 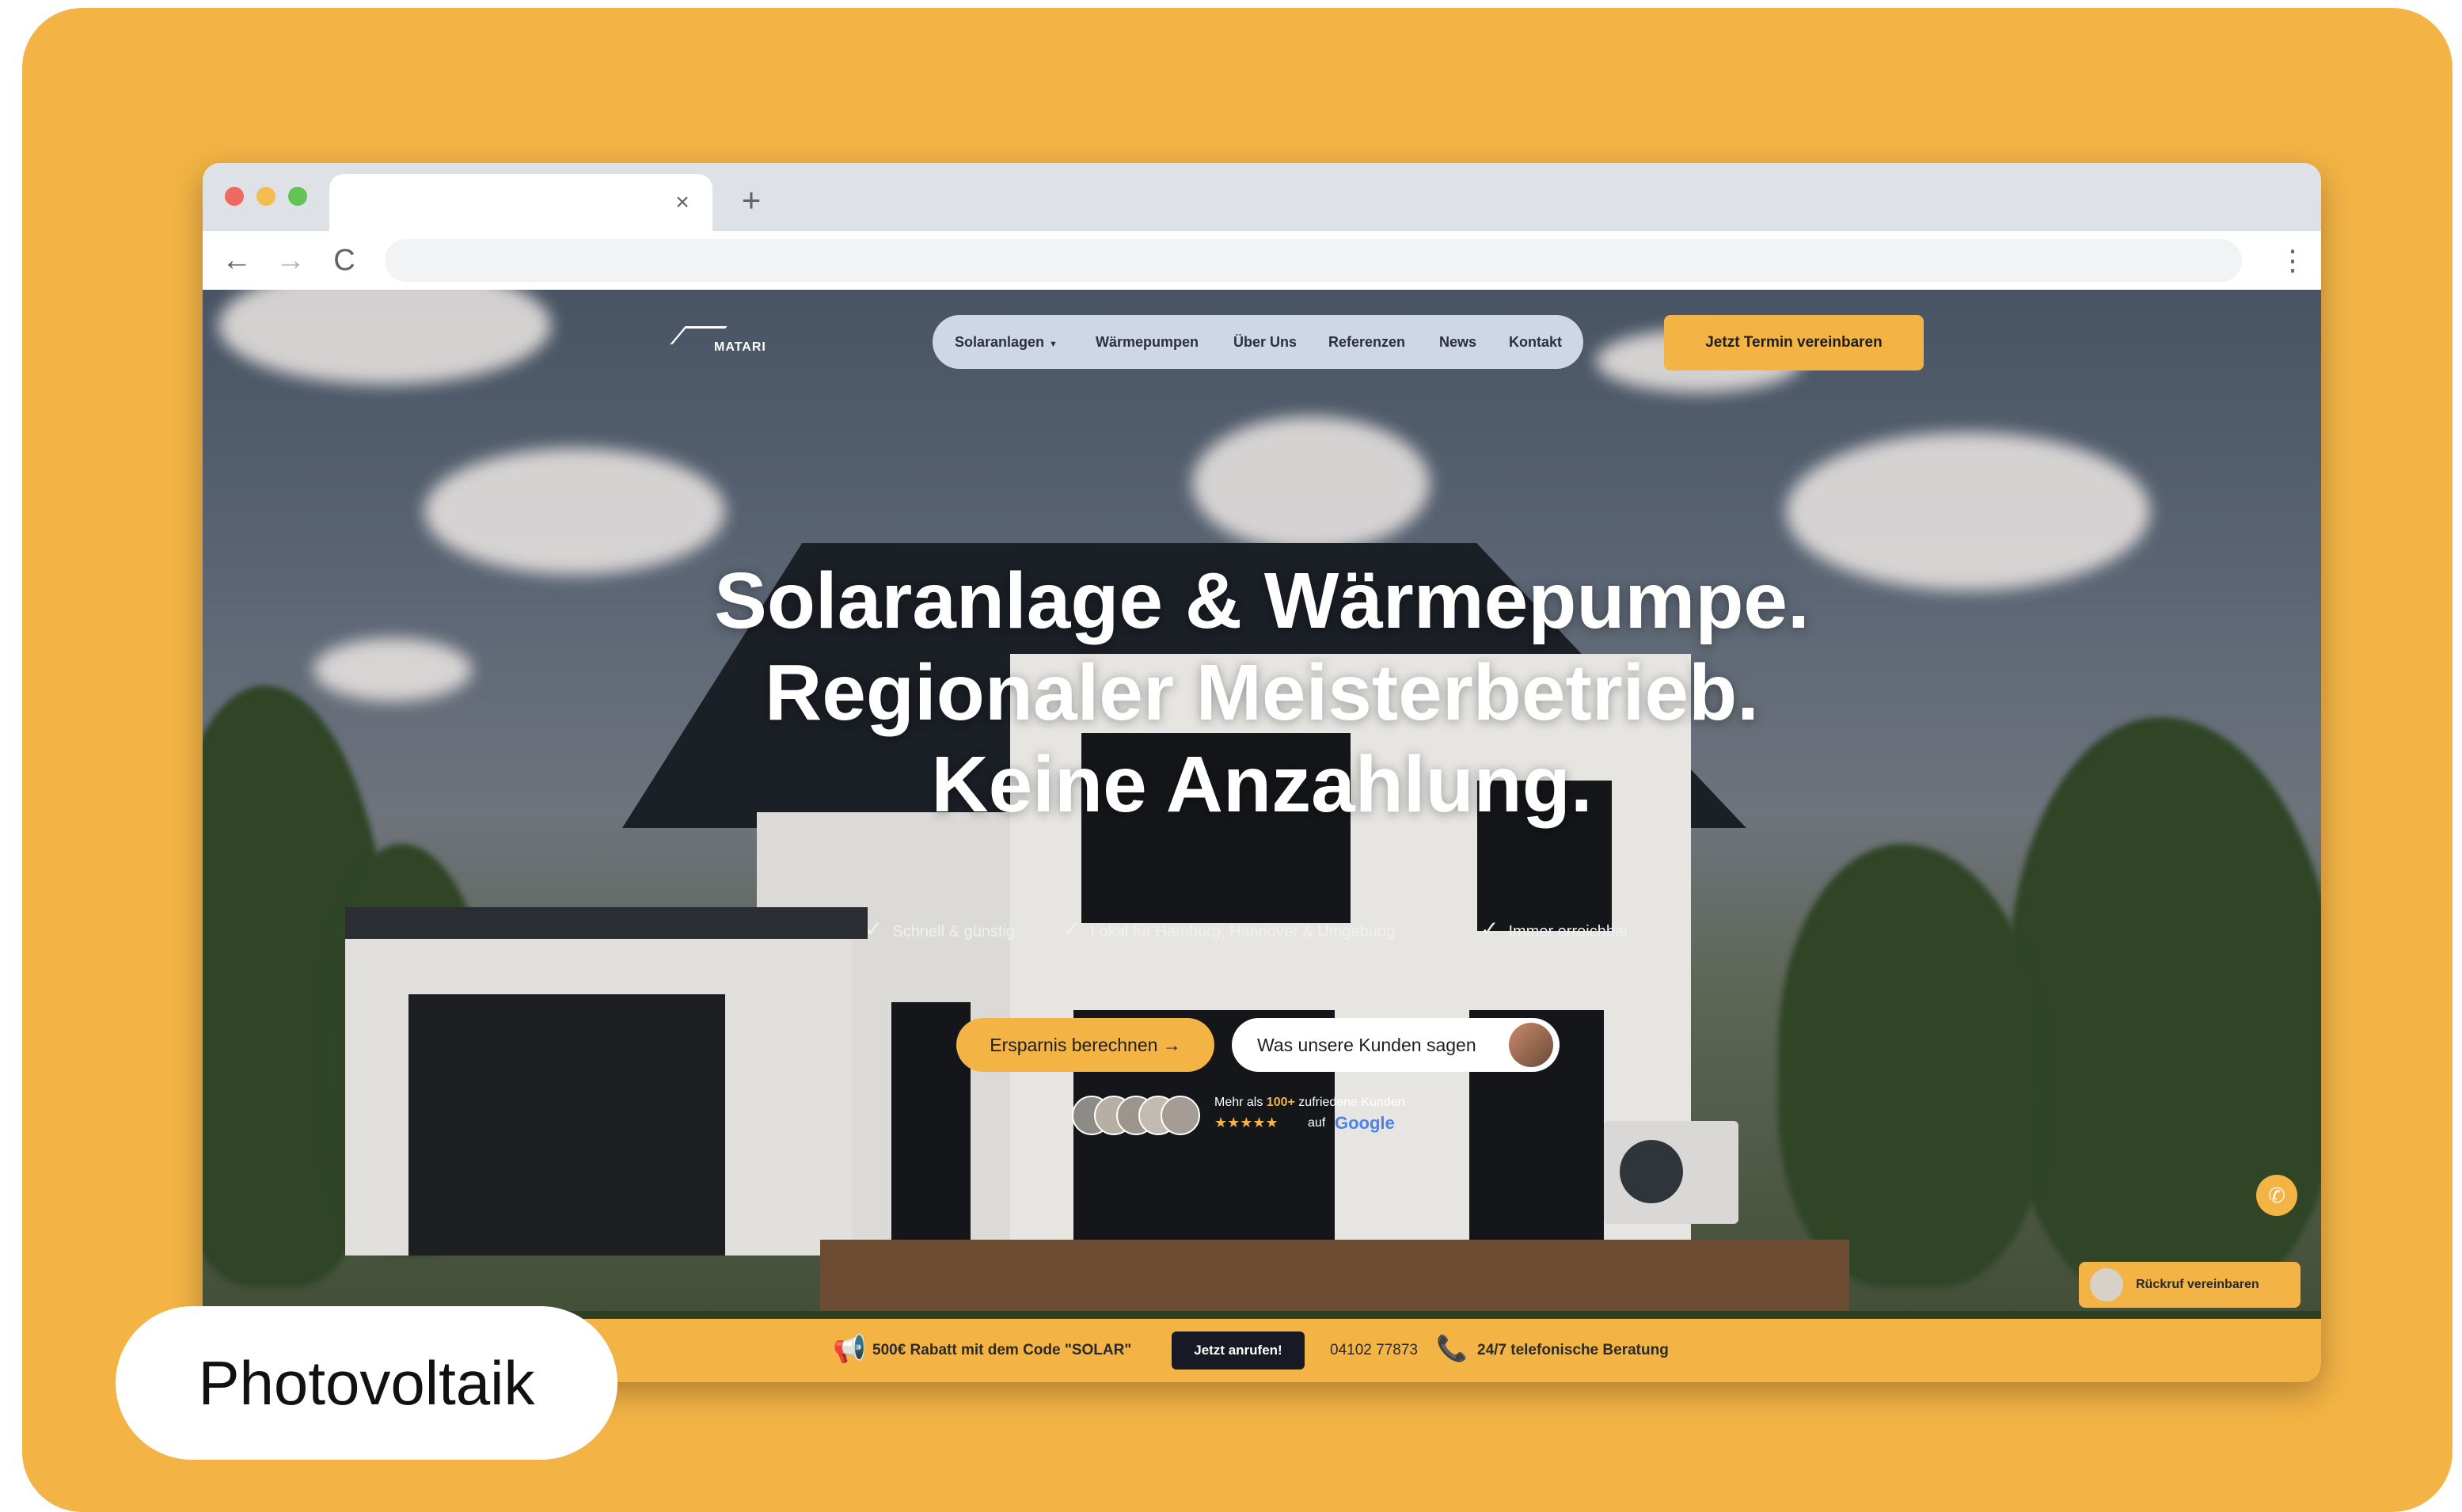 I want to click on rating-summary: Mehr als 100+ zufriedene Kunden, so click(x=1309, y=1103).